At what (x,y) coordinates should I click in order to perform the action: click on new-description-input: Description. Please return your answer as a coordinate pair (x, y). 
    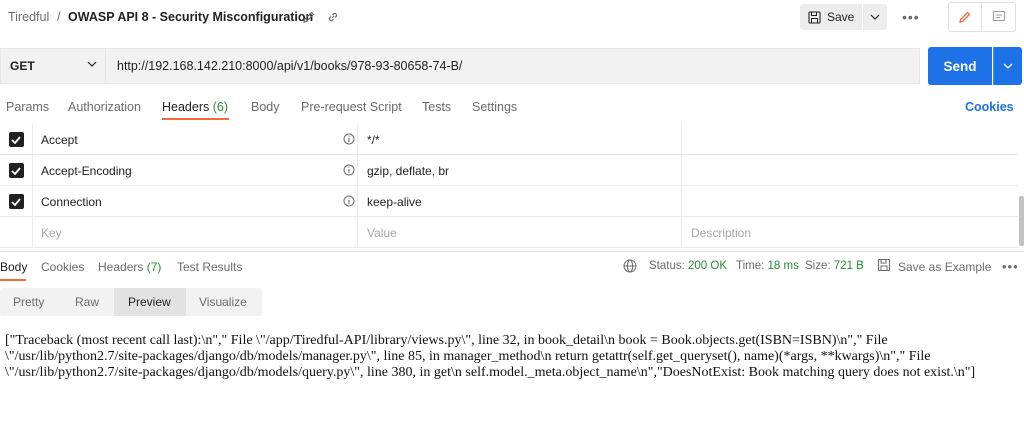
    Looking at the image, I should click on (721, 233).